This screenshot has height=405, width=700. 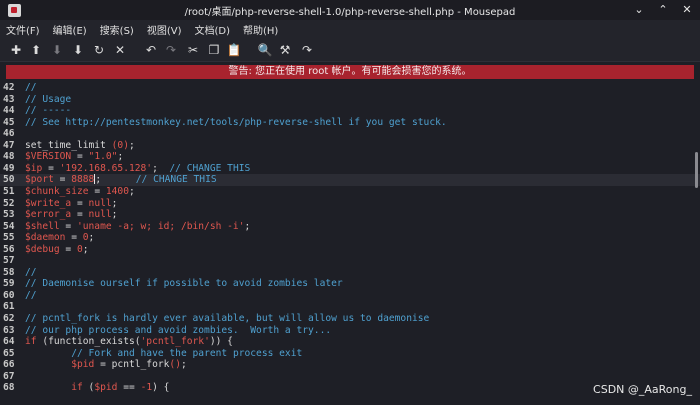 What do you see at coordinates (34, 168) in the screenshot?
I see `code-token: $ip` at bounding box center [34, 168].